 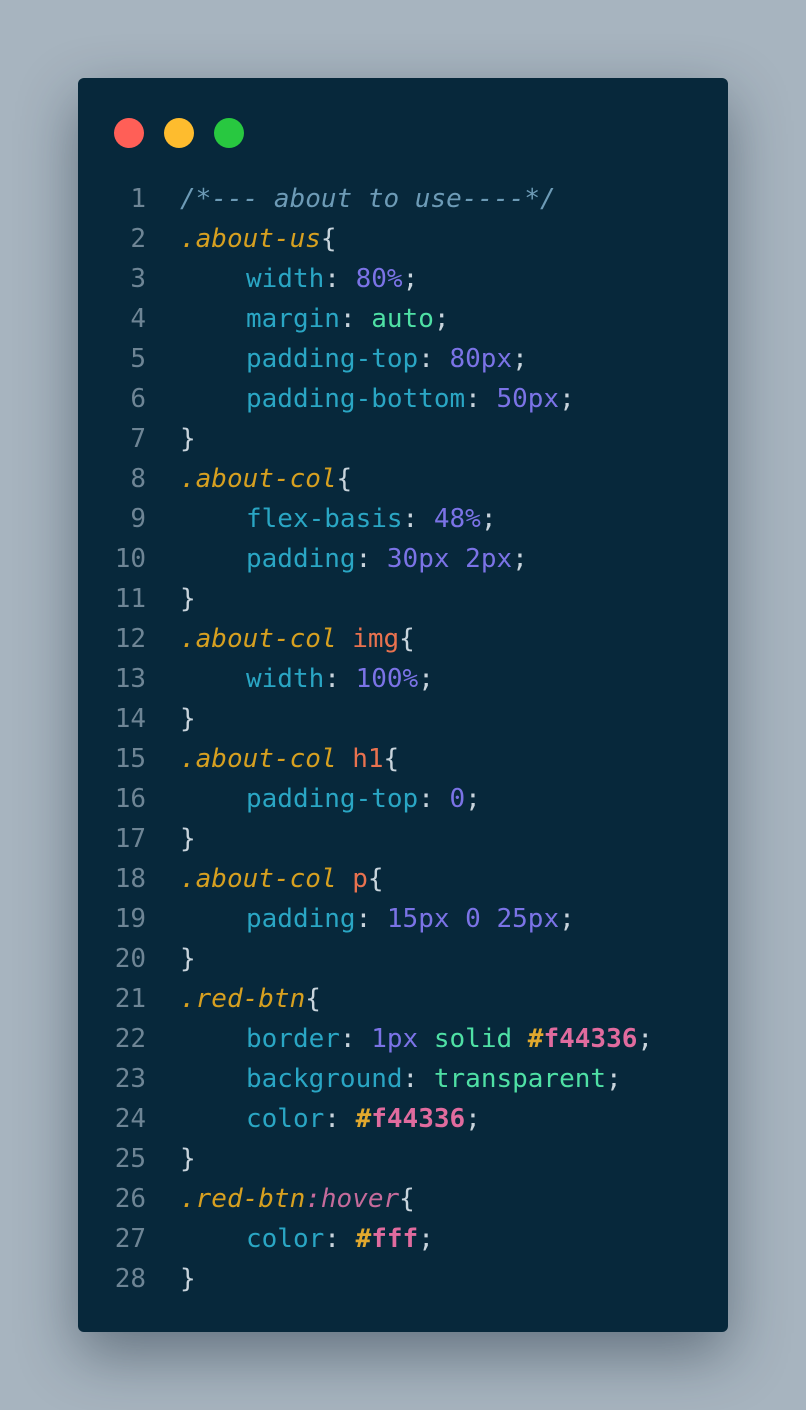 I want to click on code-line: 12 .about-col img{, so click(x=403, y=639).